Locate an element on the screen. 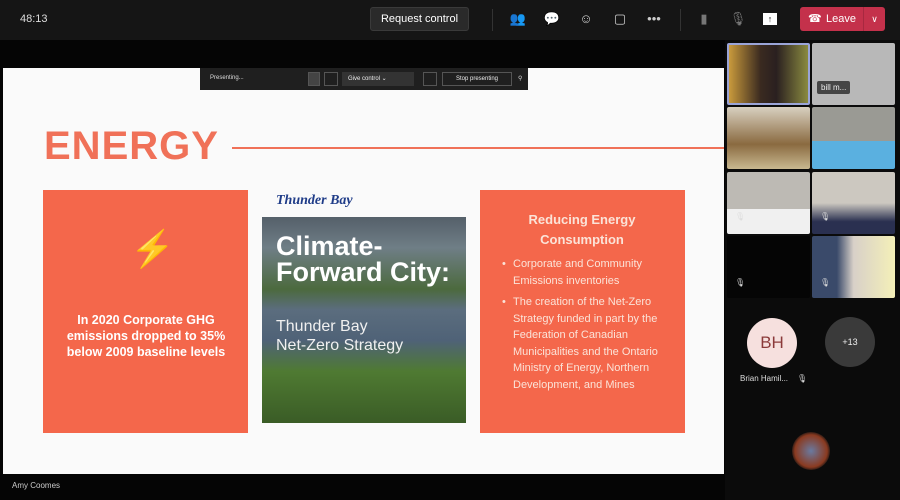 The width and height of the screenshot is (900, 500). cover-title: Climate-Forward City: is located at coordinates (363, 259).